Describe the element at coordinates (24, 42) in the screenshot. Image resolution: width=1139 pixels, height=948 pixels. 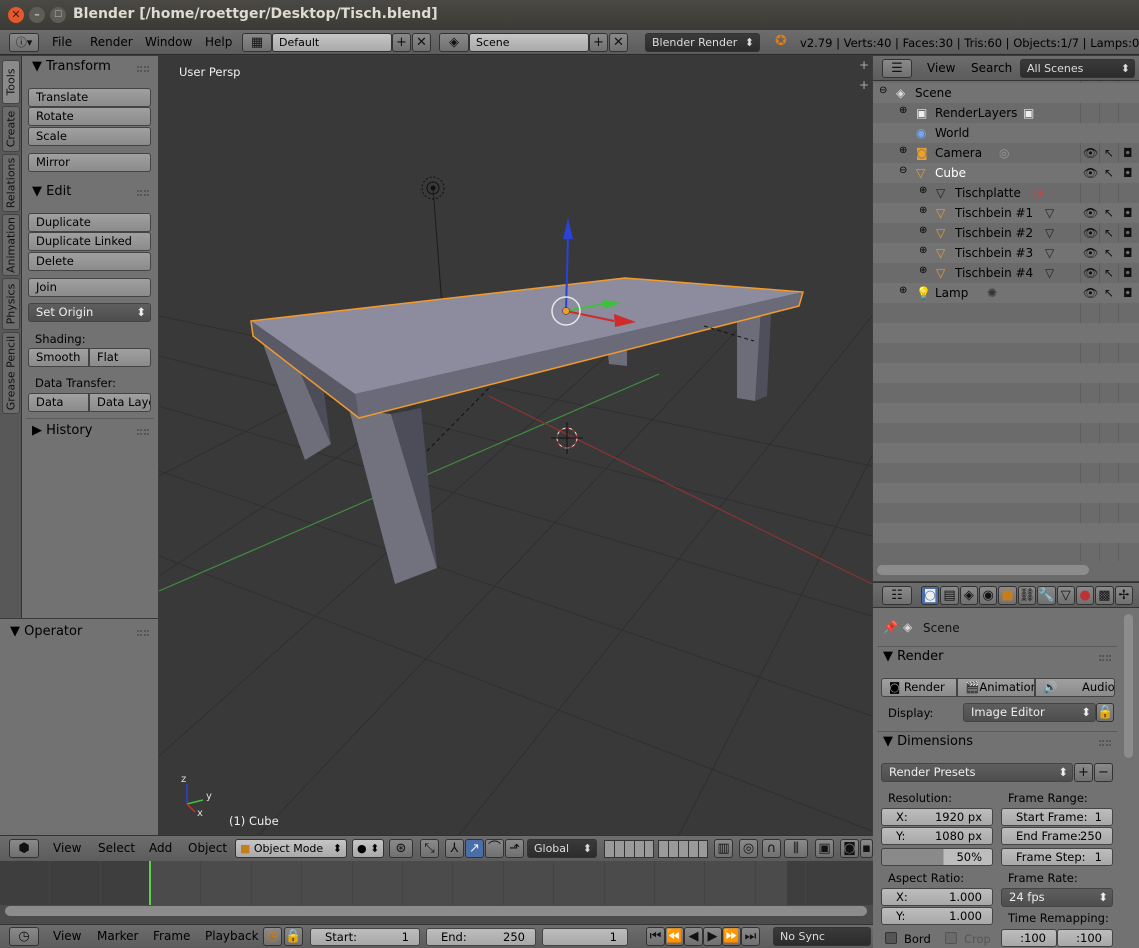
I see `editor-type-info-button: ⓘ▾` at that location.